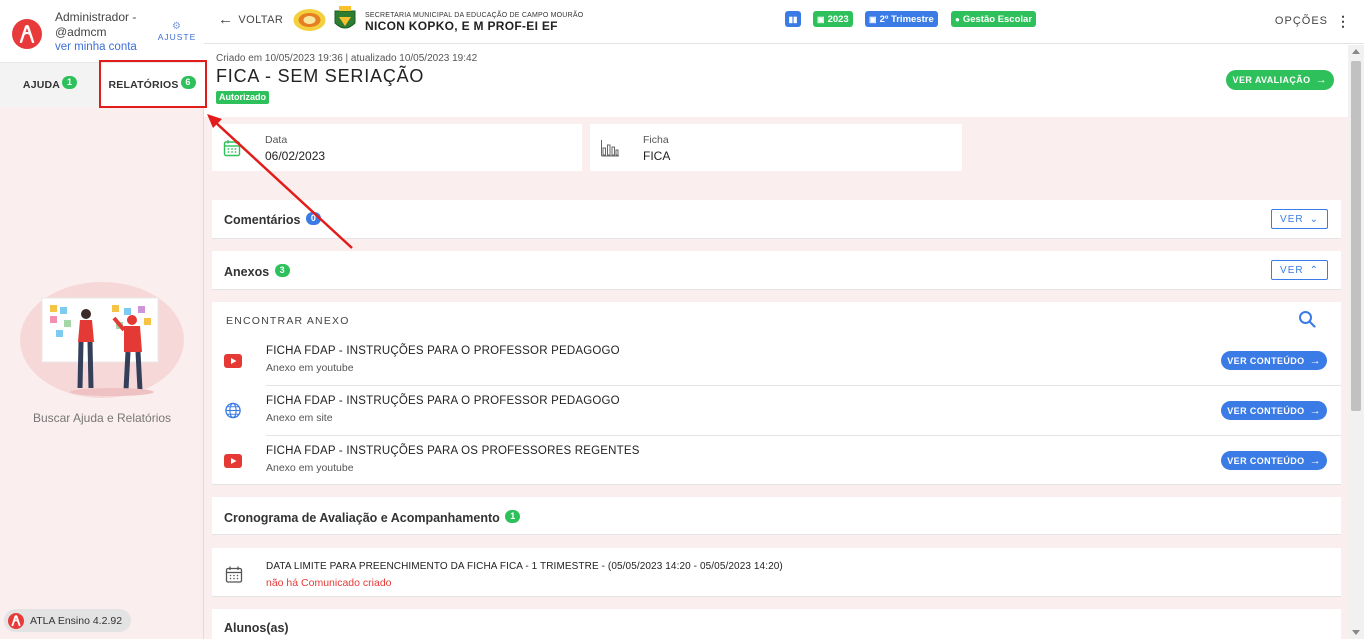 This screenshot has width=1364, height=639. Describe the element at coordinates (310, 368) in the screenshot. I see `attachment-subtitle: Anexo em youtube` at that location.